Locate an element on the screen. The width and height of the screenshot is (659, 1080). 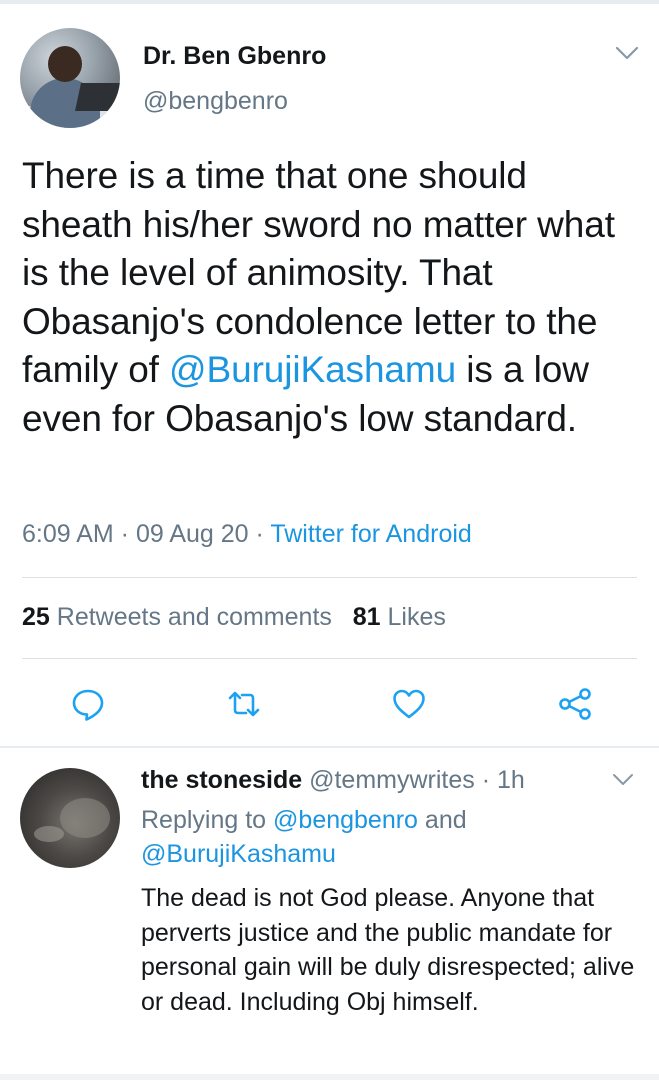
reply-author-name: the stoneside is located at coordinates (221, 780).